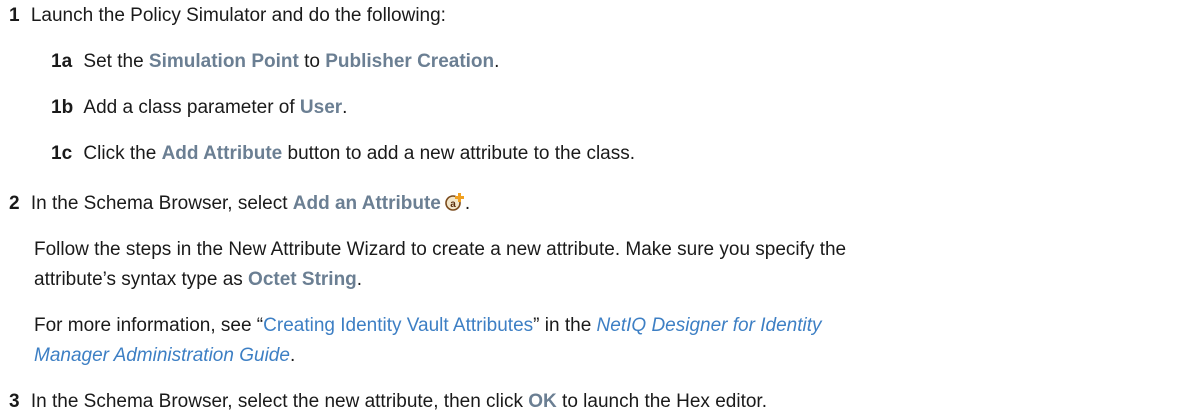 The width and height of the screenshot is (1178, 414). What do you see at coordinates (62, 61) in the screenshot?
I see `substep-number: 1a` at bounding box center [62, 61].